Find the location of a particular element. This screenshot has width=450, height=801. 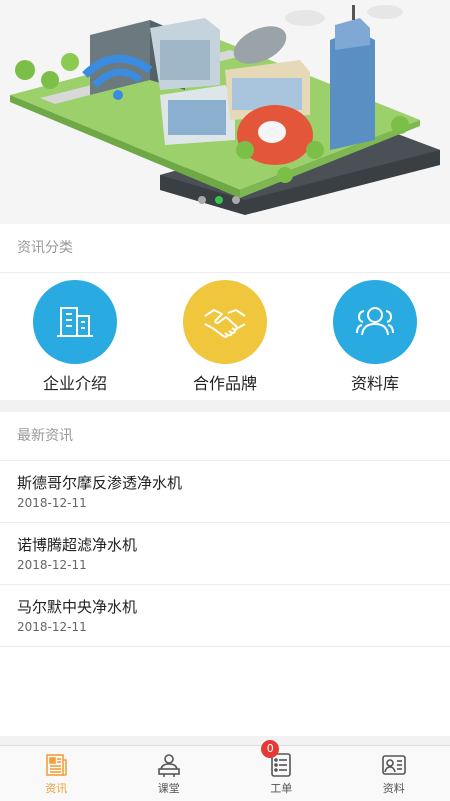

carousel-dots is located at coordinates (219, 200).